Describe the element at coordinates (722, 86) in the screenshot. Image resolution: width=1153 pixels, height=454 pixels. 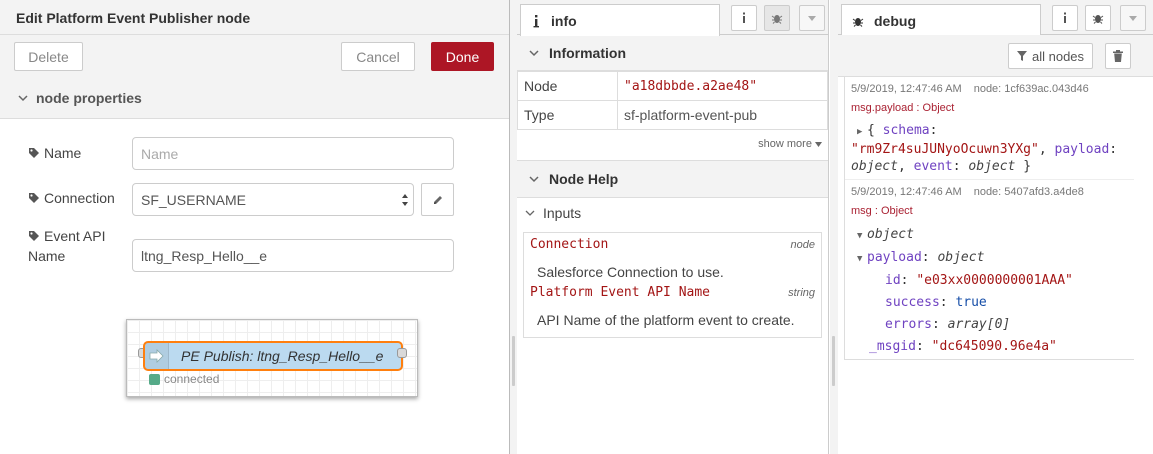
I see `info-value: "a18dbbde.a2ae48"` at that location.